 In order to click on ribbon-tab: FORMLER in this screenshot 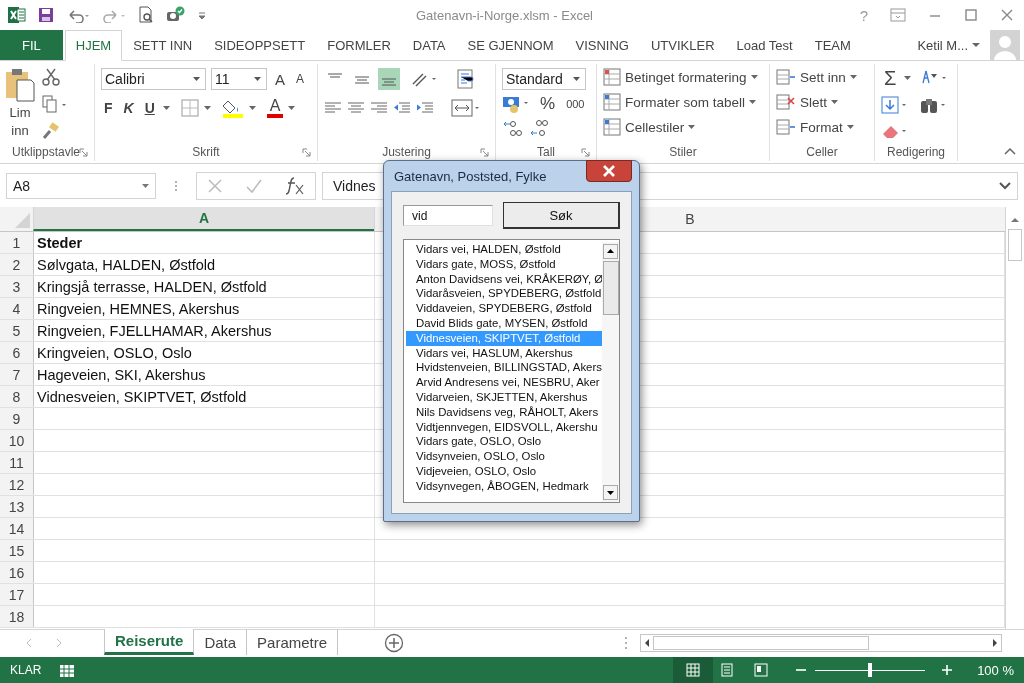, I will do `click(359, 45)`.